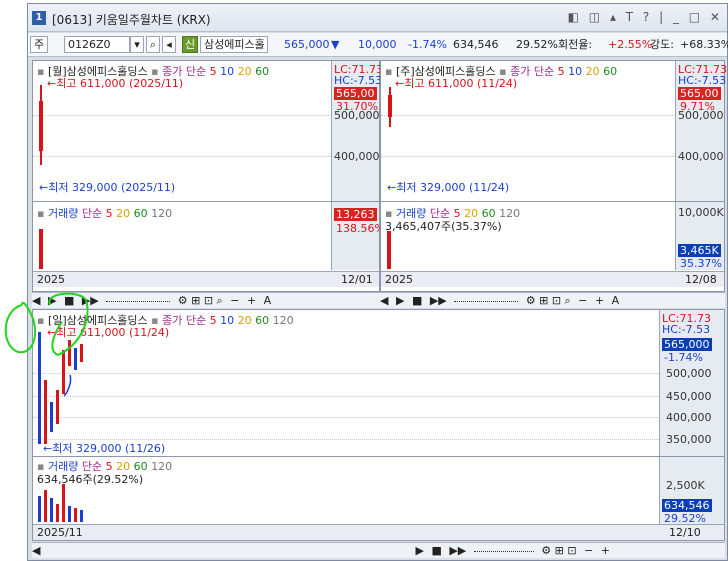  What do you see at coordinates (561, 71) in the screenshot?
I see `weekly-ma-5: 5` at bounding box center [561, 71].